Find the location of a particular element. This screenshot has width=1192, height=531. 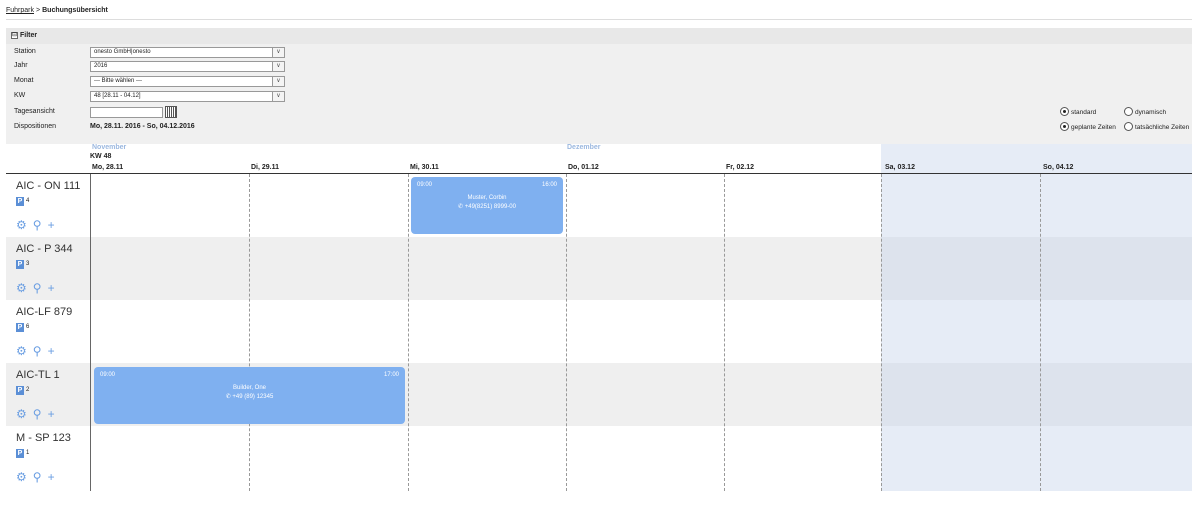

monat-select: --- Bitte wählen --- ∨ is located at coordinates (187, 81).